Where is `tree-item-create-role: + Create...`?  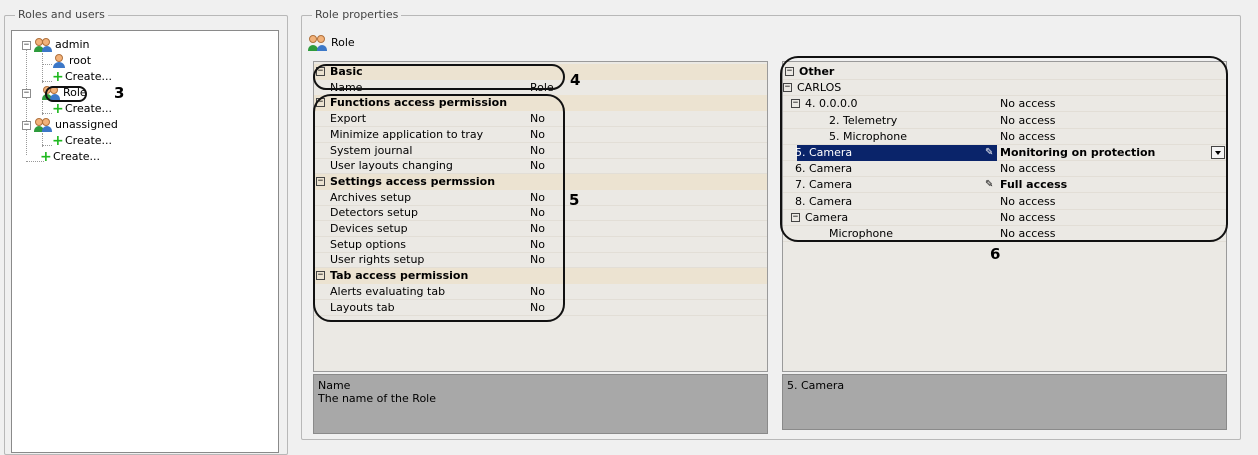 tree-item-create-role: + Create... is located at coordinates (70, 157).